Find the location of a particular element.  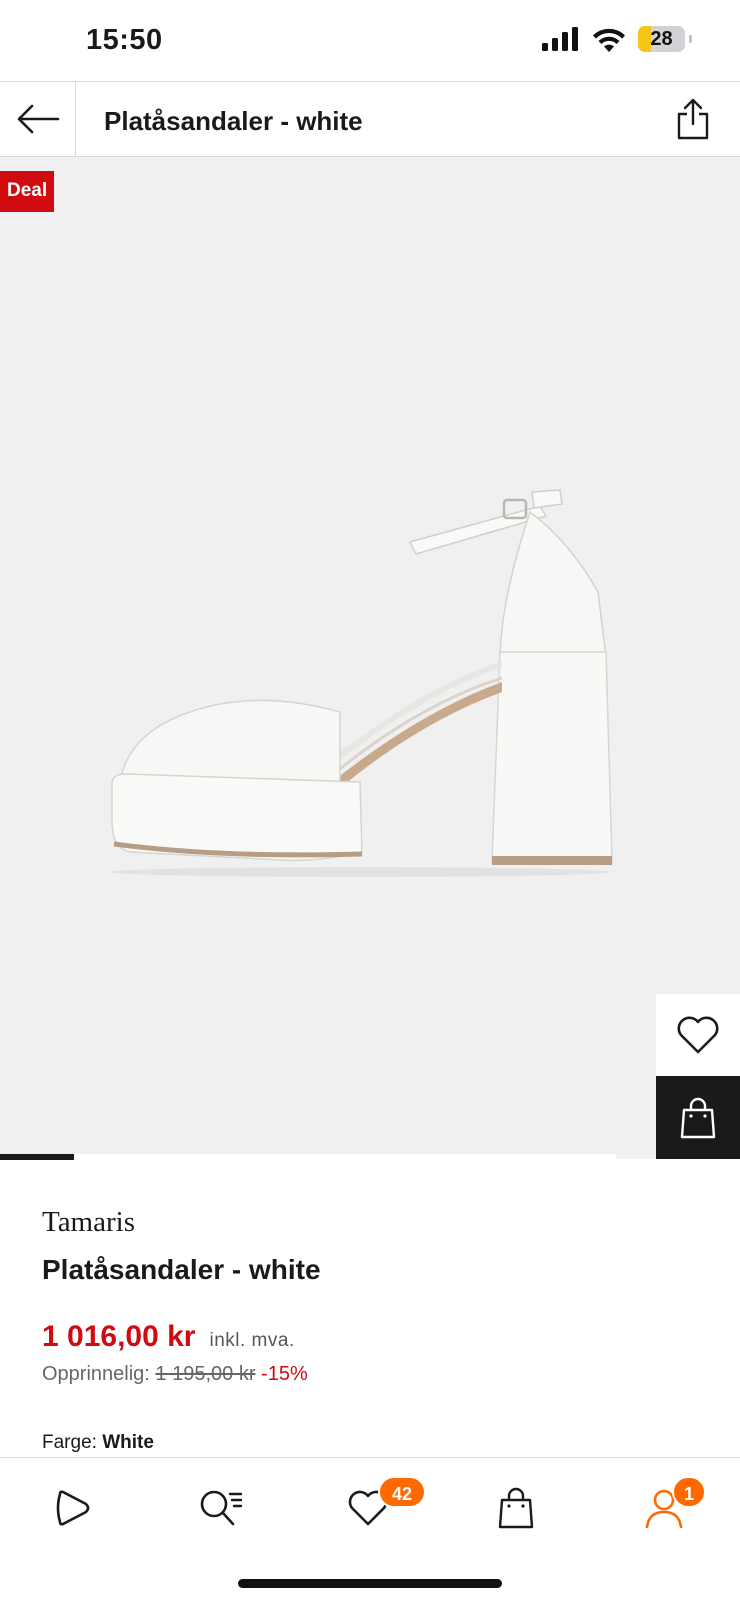

battery-icon: 28 is located at coordinates (665, 39).